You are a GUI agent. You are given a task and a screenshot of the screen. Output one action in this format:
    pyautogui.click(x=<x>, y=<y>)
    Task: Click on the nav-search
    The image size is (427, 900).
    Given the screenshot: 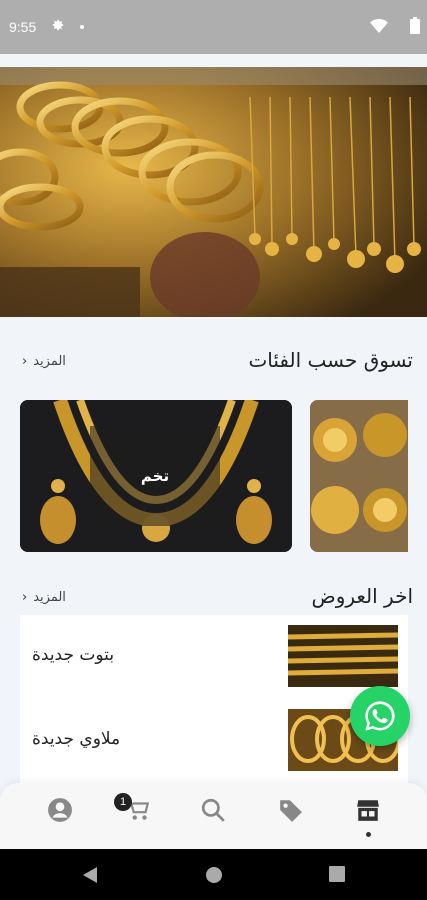 What is the action you would take?
    pyautogui.click(x=213, y=810)
    